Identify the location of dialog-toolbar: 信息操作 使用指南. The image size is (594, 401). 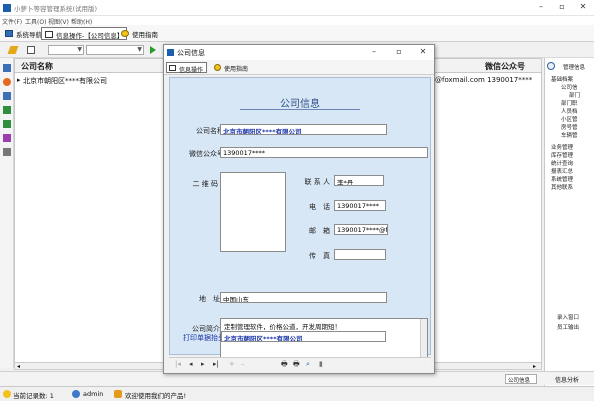
(299, 67).